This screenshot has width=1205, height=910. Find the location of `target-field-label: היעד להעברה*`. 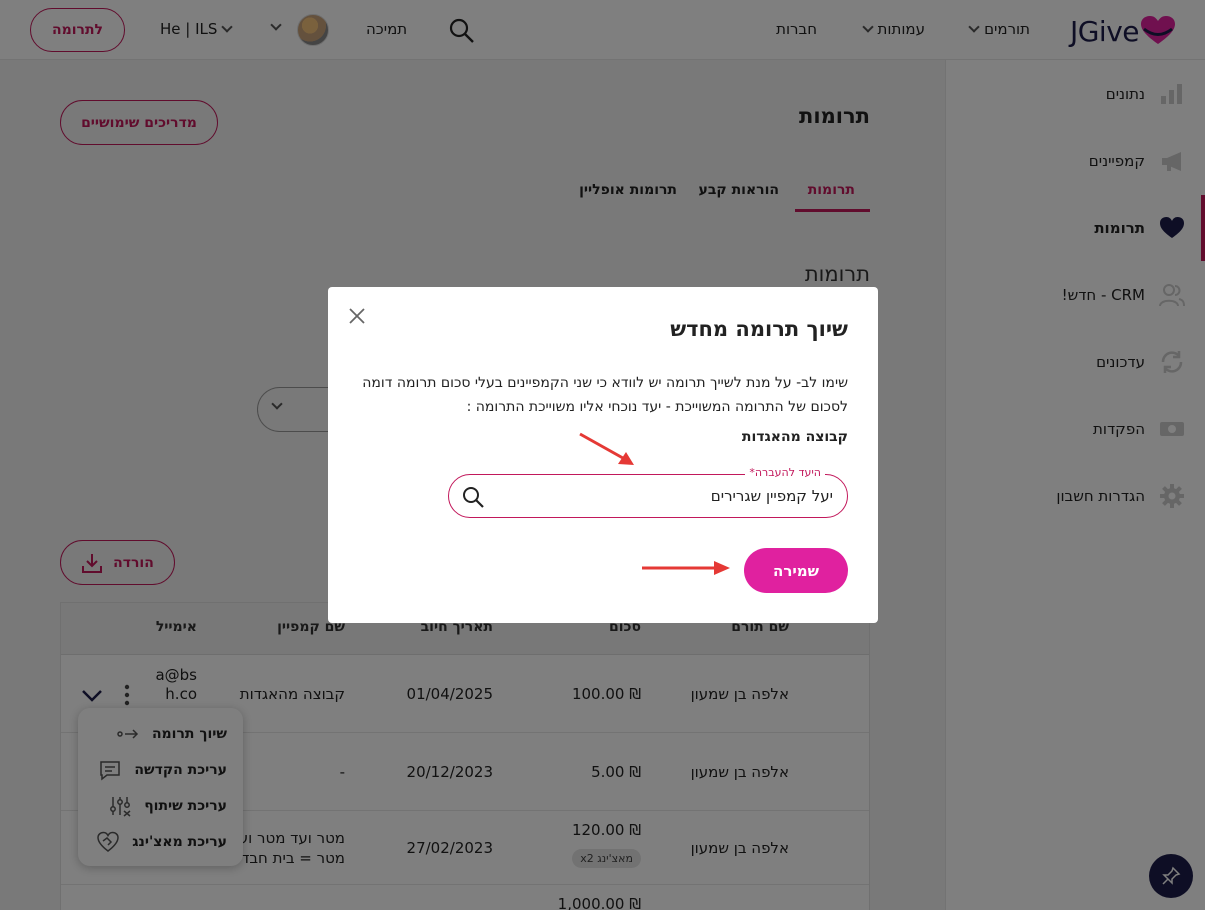

target-field-label: היעד להעברה* is located at coordinates (785, 472).